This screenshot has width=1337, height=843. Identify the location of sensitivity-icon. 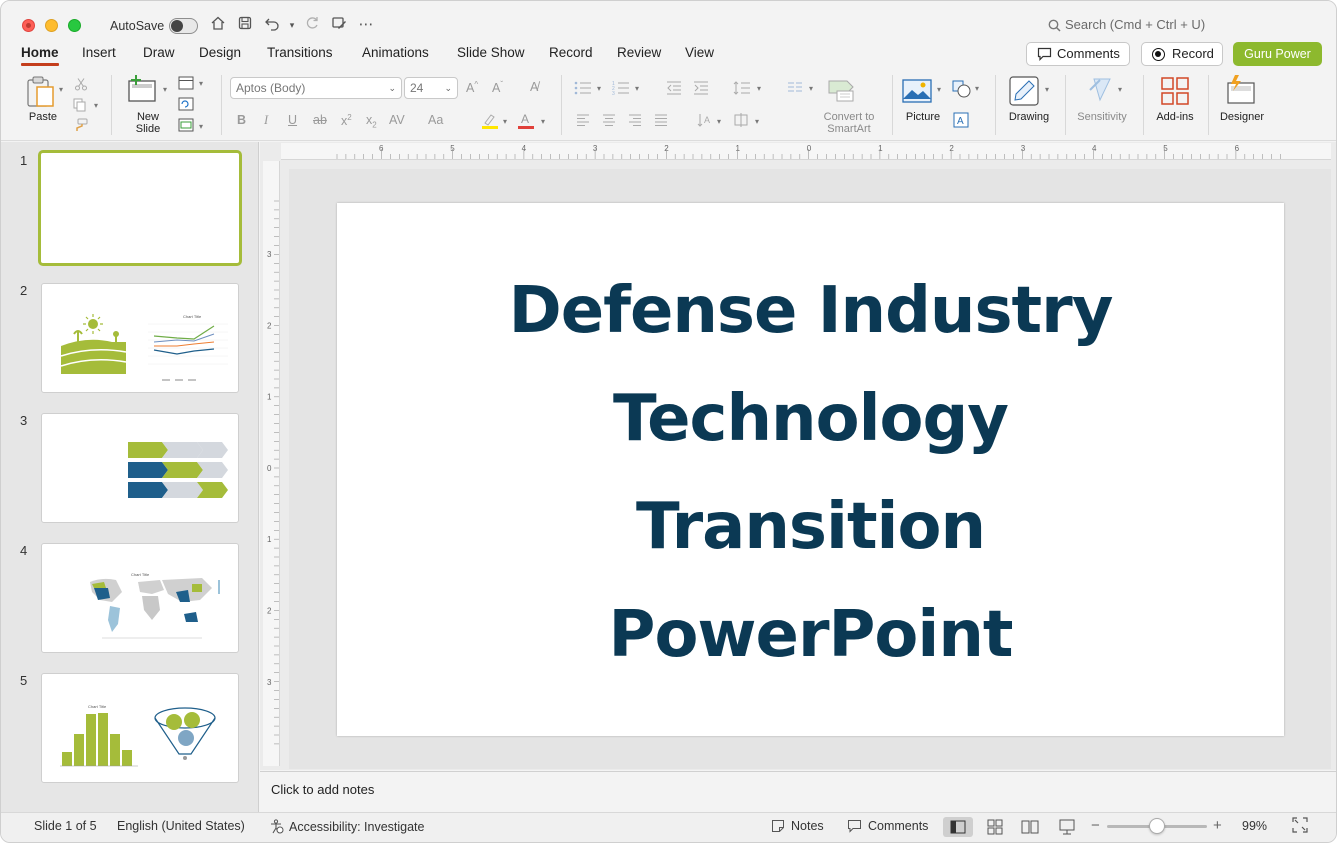
(1101, 91).